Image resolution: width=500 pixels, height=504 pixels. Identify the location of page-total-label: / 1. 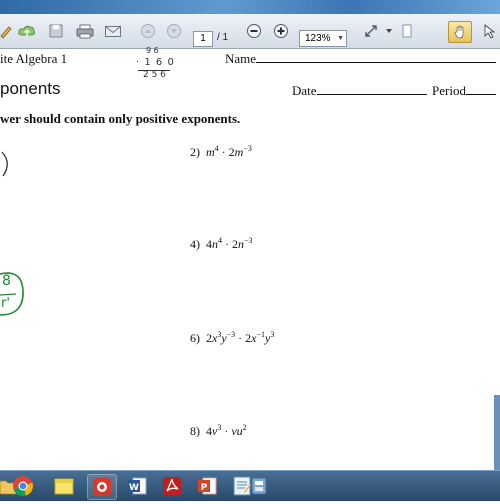
(223, 37).